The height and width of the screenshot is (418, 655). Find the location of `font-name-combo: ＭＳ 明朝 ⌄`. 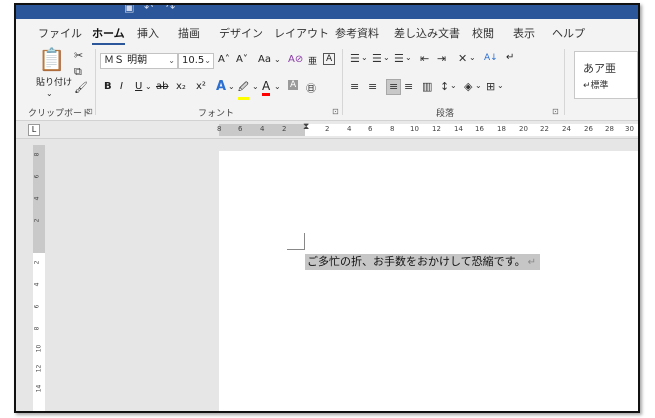

font-name-combo: ＭＳ 明朝 ⌄ is located at coordinates (139, 61).